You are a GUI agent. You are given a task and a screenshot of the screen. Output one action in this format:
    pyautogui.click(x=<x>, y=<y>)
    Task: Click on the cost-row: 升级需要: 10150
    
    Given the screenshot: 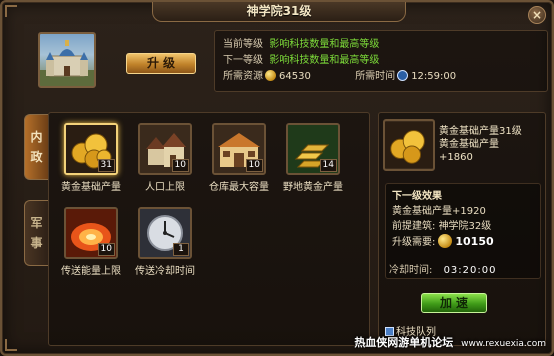 What is the action you would take?
    pyautogui.click(x=463, y=242)
    